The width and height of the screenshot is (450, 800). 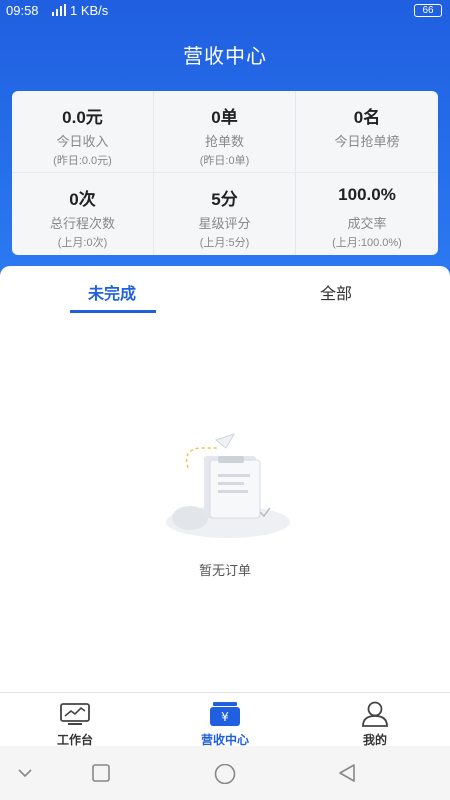 I want to click on chart-monitor-icon, so click(x=75, y=714).